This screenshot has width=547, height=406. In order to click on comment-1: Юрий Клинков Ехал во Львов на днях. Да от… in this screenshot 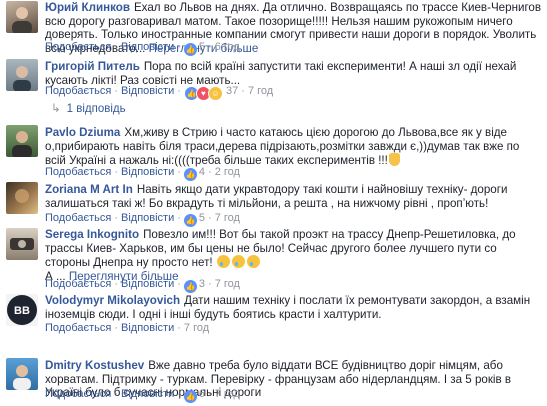, I will do `click(274, 28)`.